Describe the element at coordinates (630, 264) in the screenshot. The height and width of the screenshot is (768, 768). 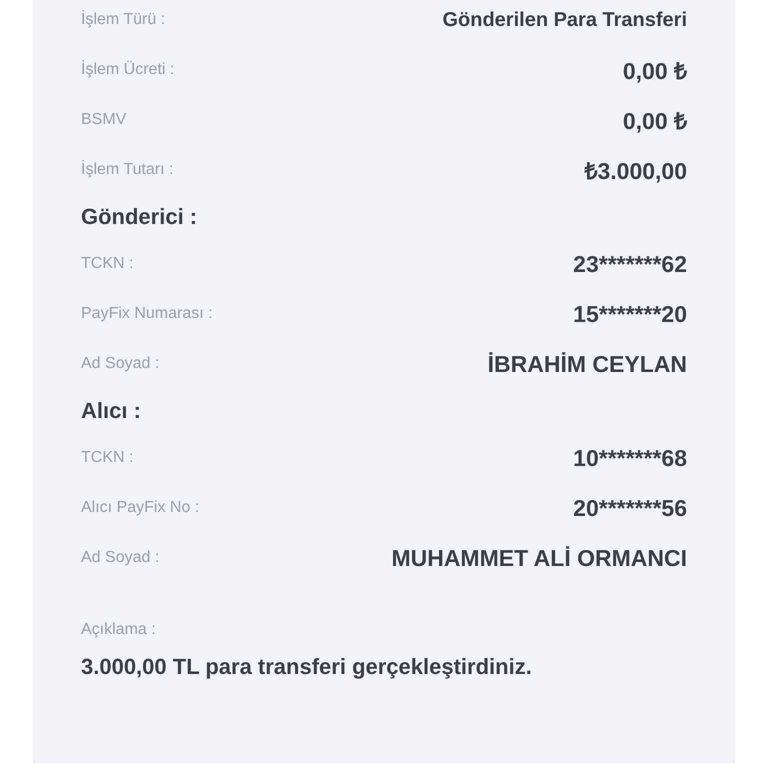
I see `field-value: 23*******62` at that location.